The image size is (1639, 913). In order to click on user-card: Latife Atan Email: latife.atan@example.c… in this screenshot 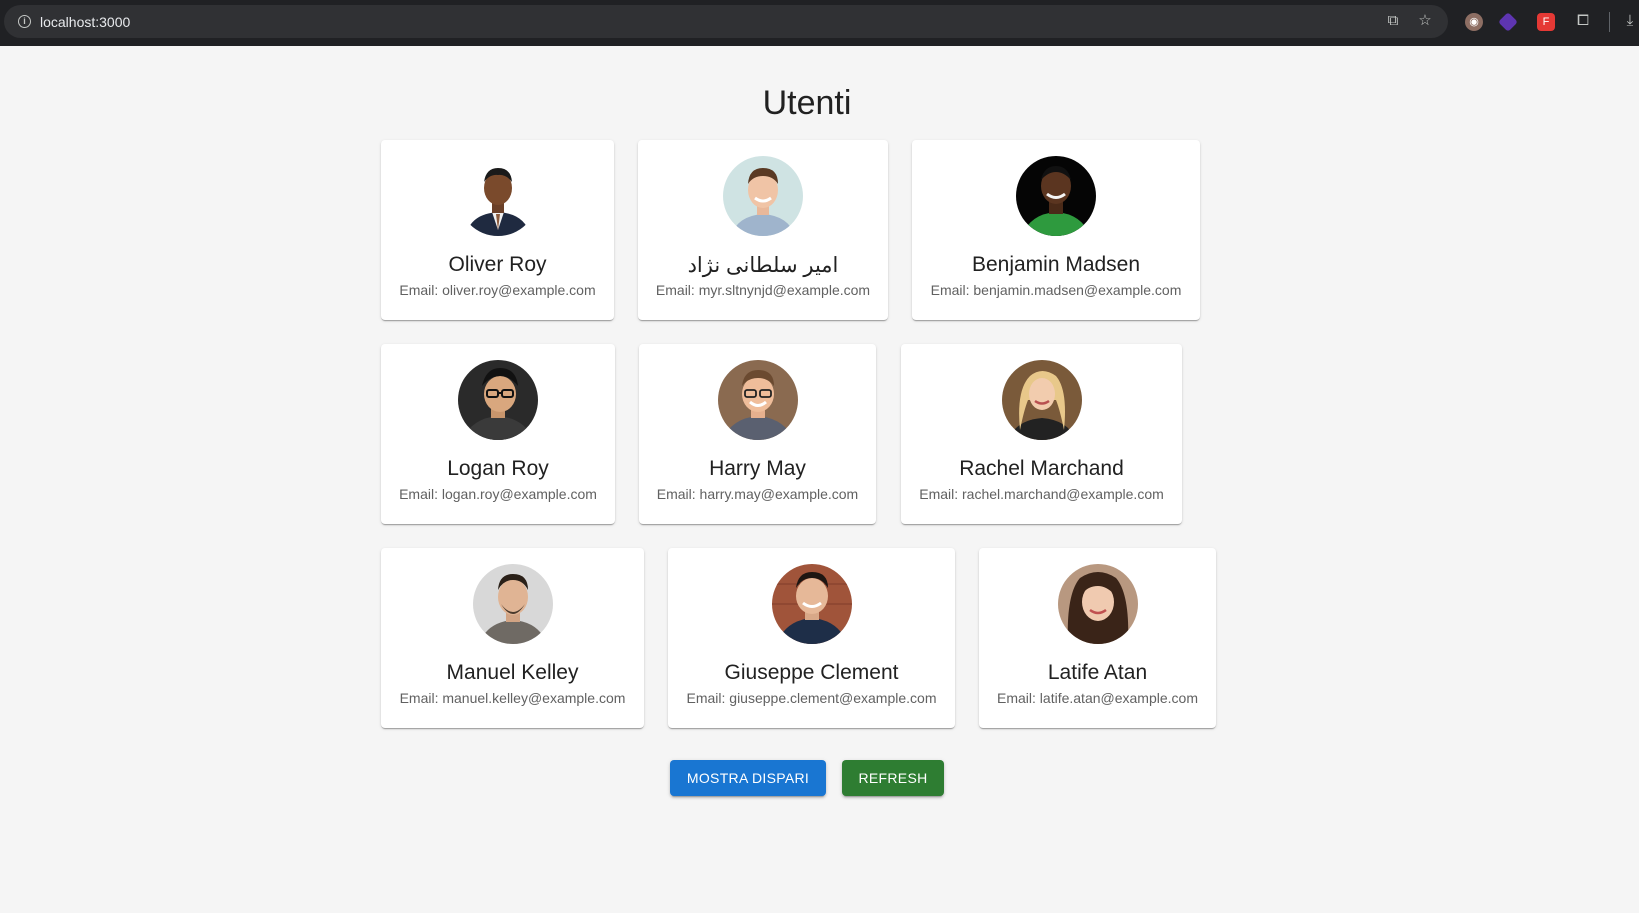, I will do `click(1097, 638)`.